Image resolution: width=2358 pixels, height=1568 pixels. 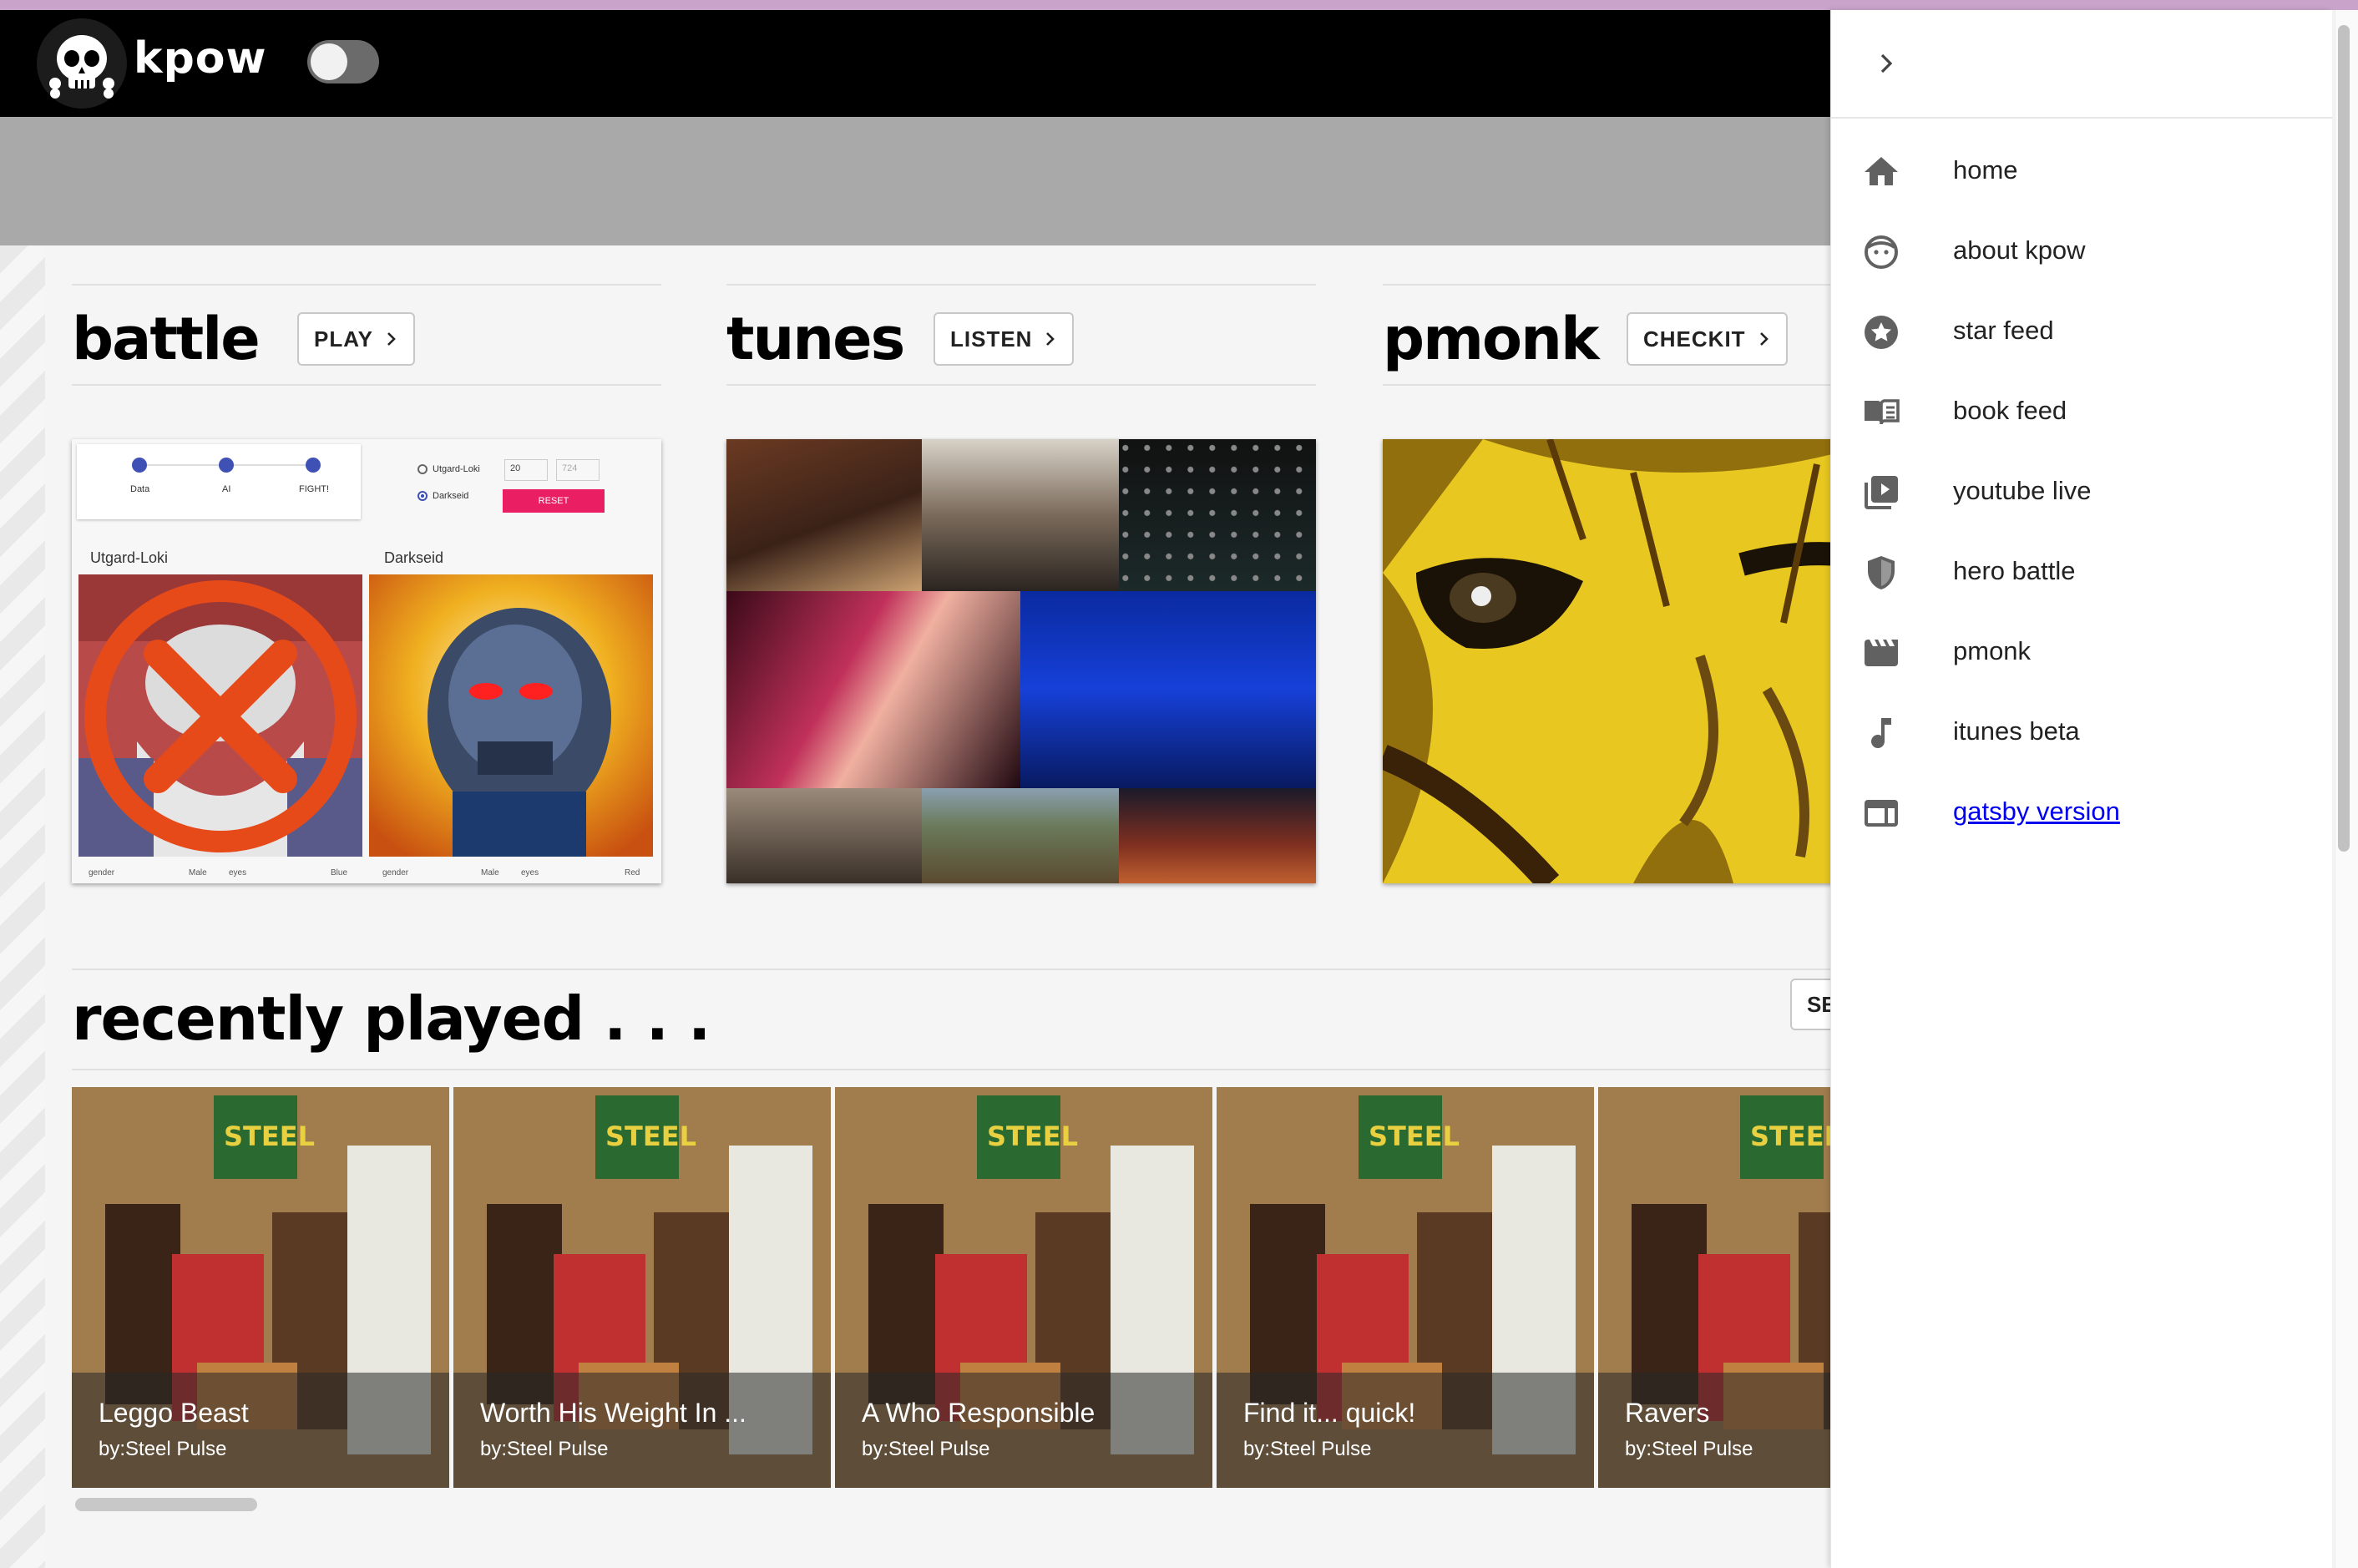 I want to click on reset-button: RESET, so click(x=554, y=501).